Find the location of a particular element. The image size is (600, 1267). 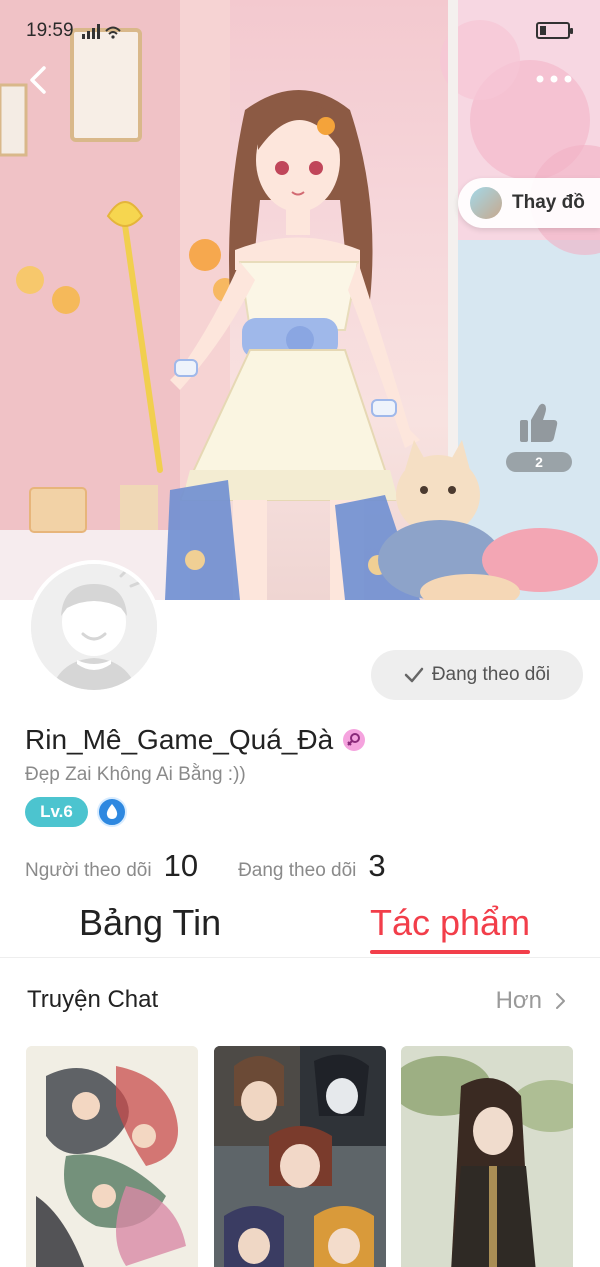

level-badge: Lv.6 is located at coordinates (56, 812).